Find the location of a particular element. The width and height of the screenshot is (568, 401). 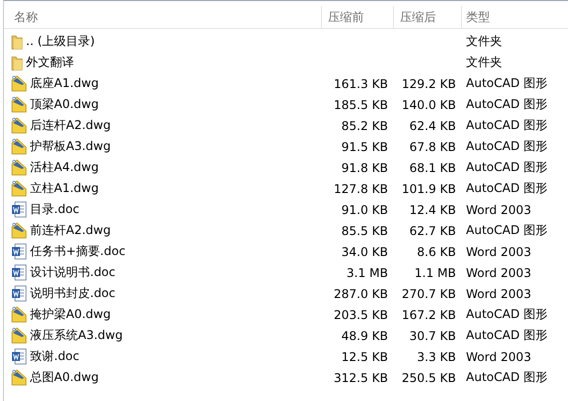

file-name: 任务书+摘要.doc is located at coordinates (78, 251).